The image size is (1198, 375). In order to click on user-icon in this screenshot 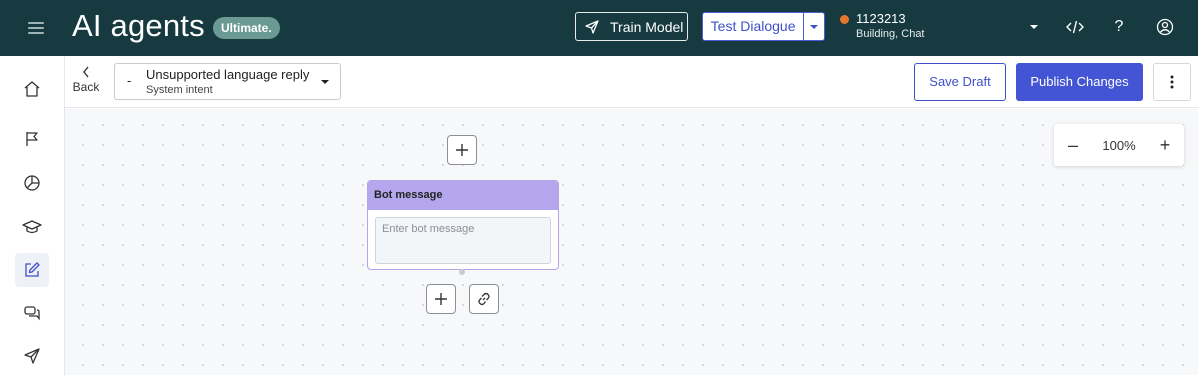, I will do `click(1165, 27)`.